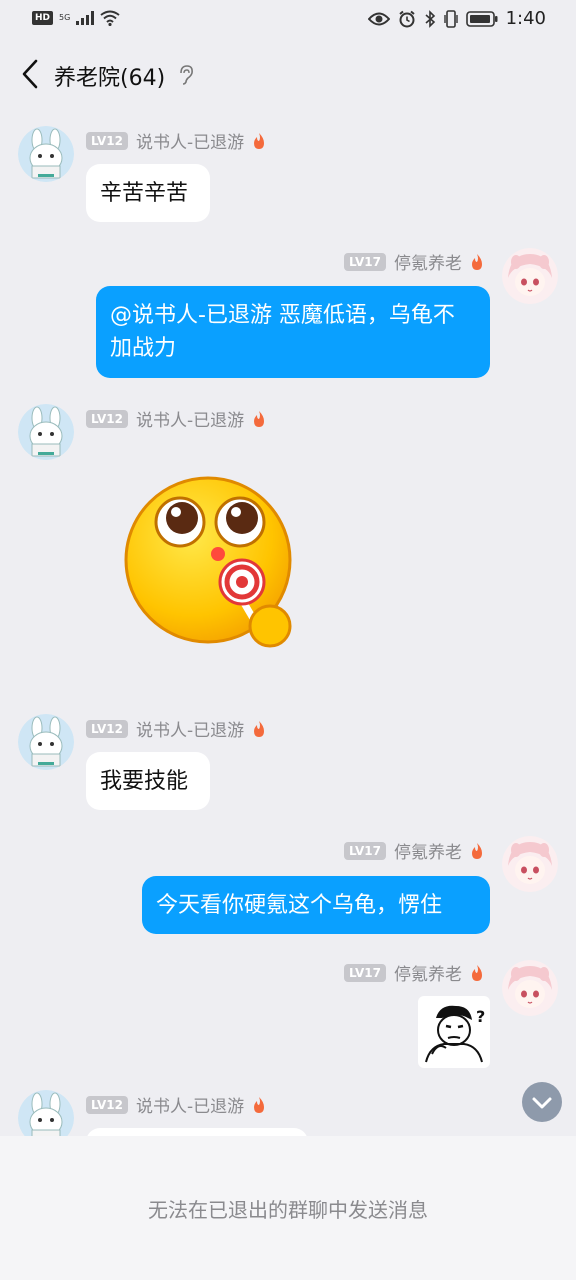 Image resolution: width=576 pixels, height=1280 pixels. Describe the element at coordinates (293, 332) in the screenshot. I see `message-bubble: @说书人-已退游 恶魔低语，乌龟不加战力` at that location.